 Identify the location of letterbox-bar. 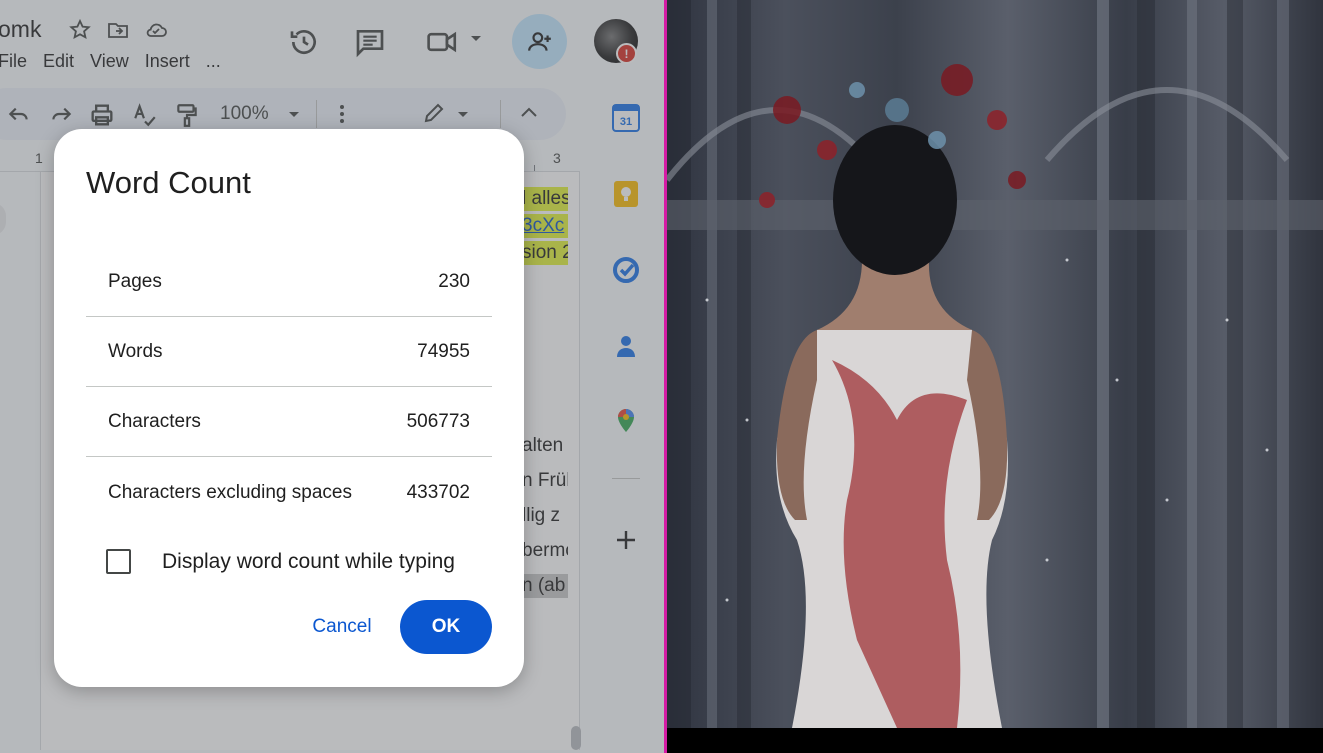
(995, 740).